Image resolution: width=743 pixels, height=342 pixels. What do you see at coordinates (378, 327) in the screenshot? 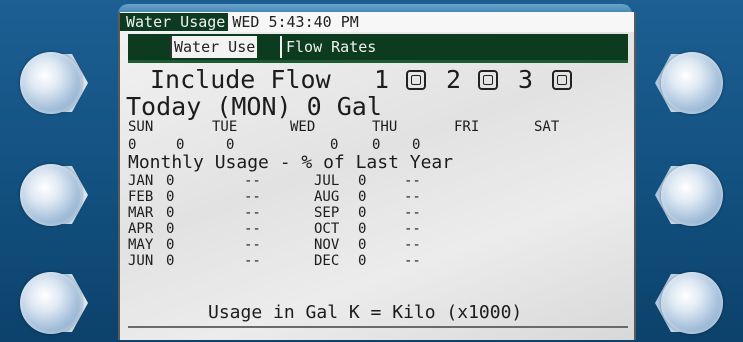
I see `footer-divider` at bounding box center [378, 327].